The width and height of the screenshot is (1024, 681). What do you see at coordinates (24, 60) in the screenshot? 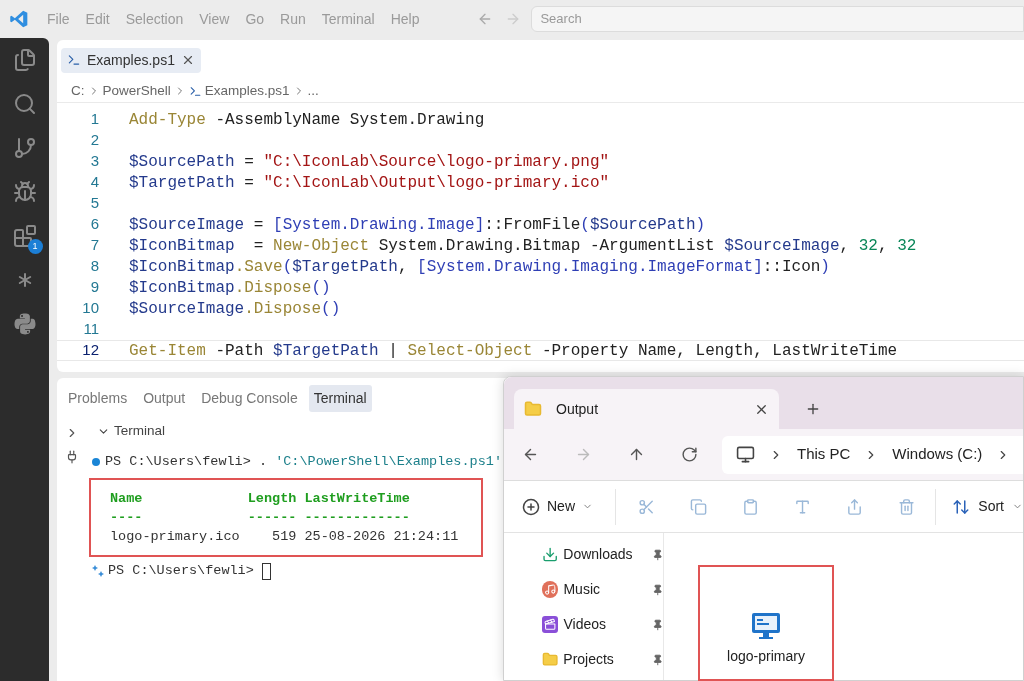
I see `files-icon` at bounding box center [24, 60].